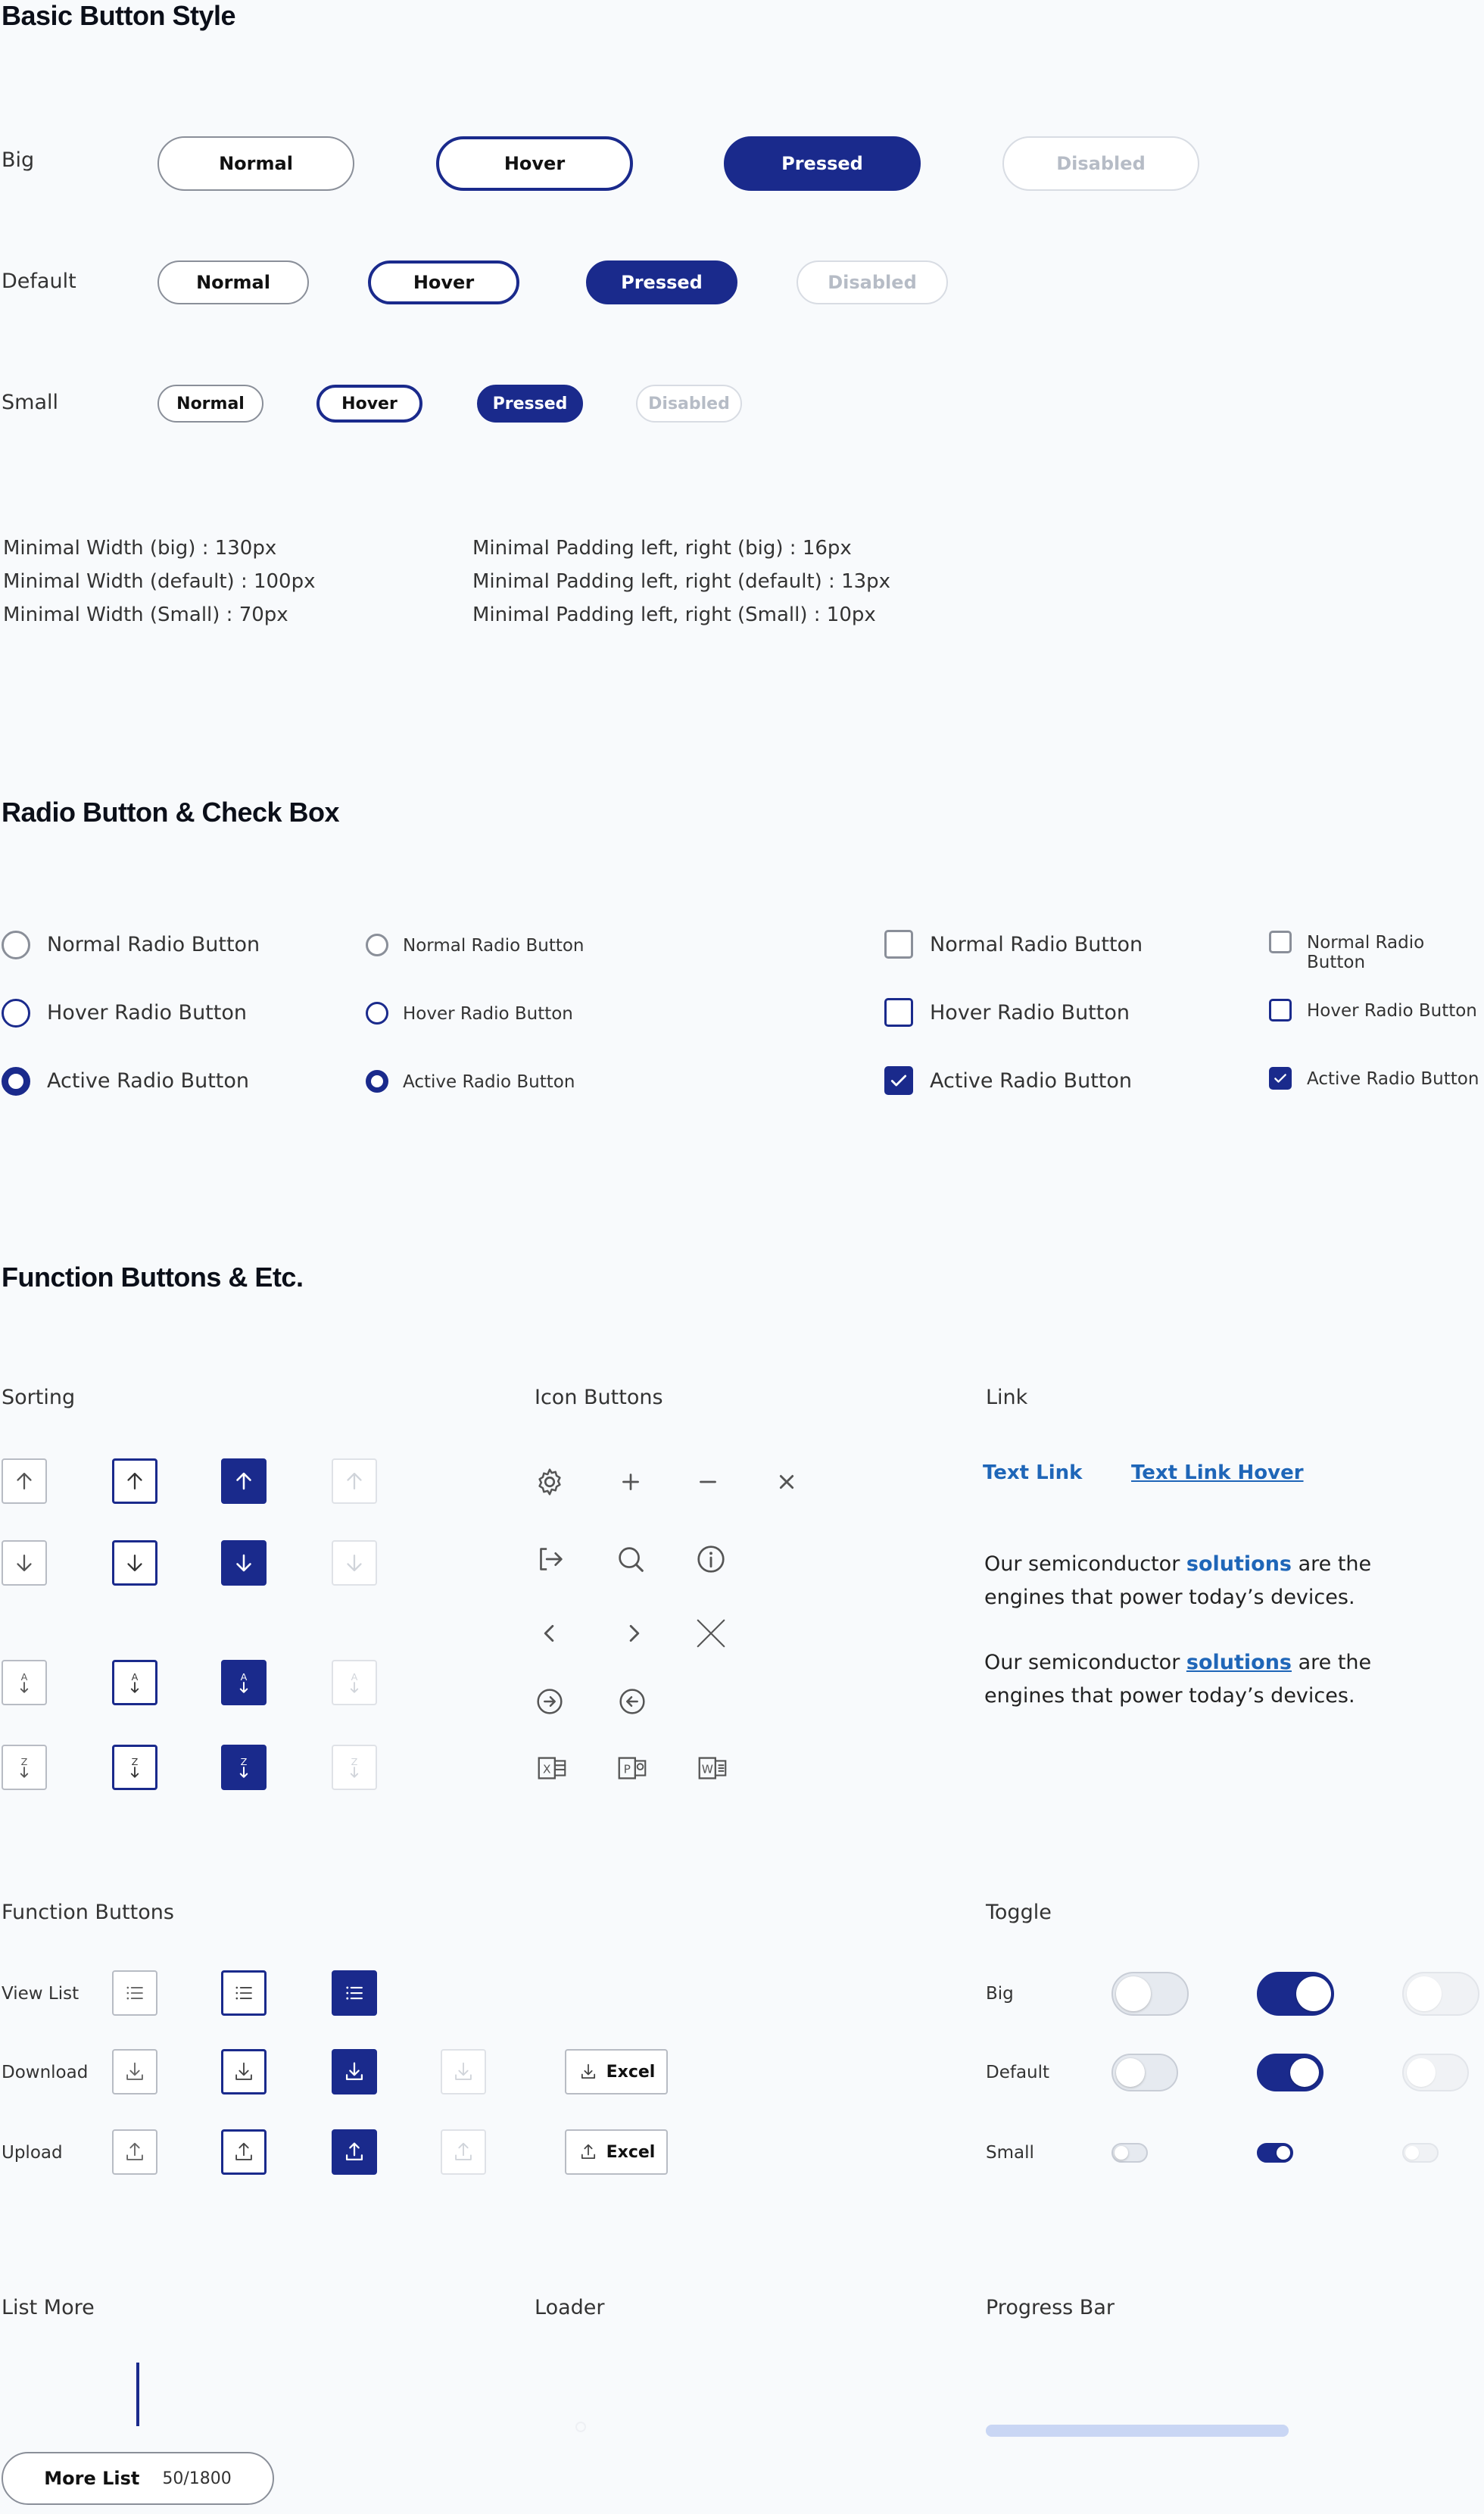 The height and width of the screenshot is (2514, 1484). What do you see at coordinates (16, 945) in the screenshot?
I see `radio-normal-big` at bounding box center [16, 945].